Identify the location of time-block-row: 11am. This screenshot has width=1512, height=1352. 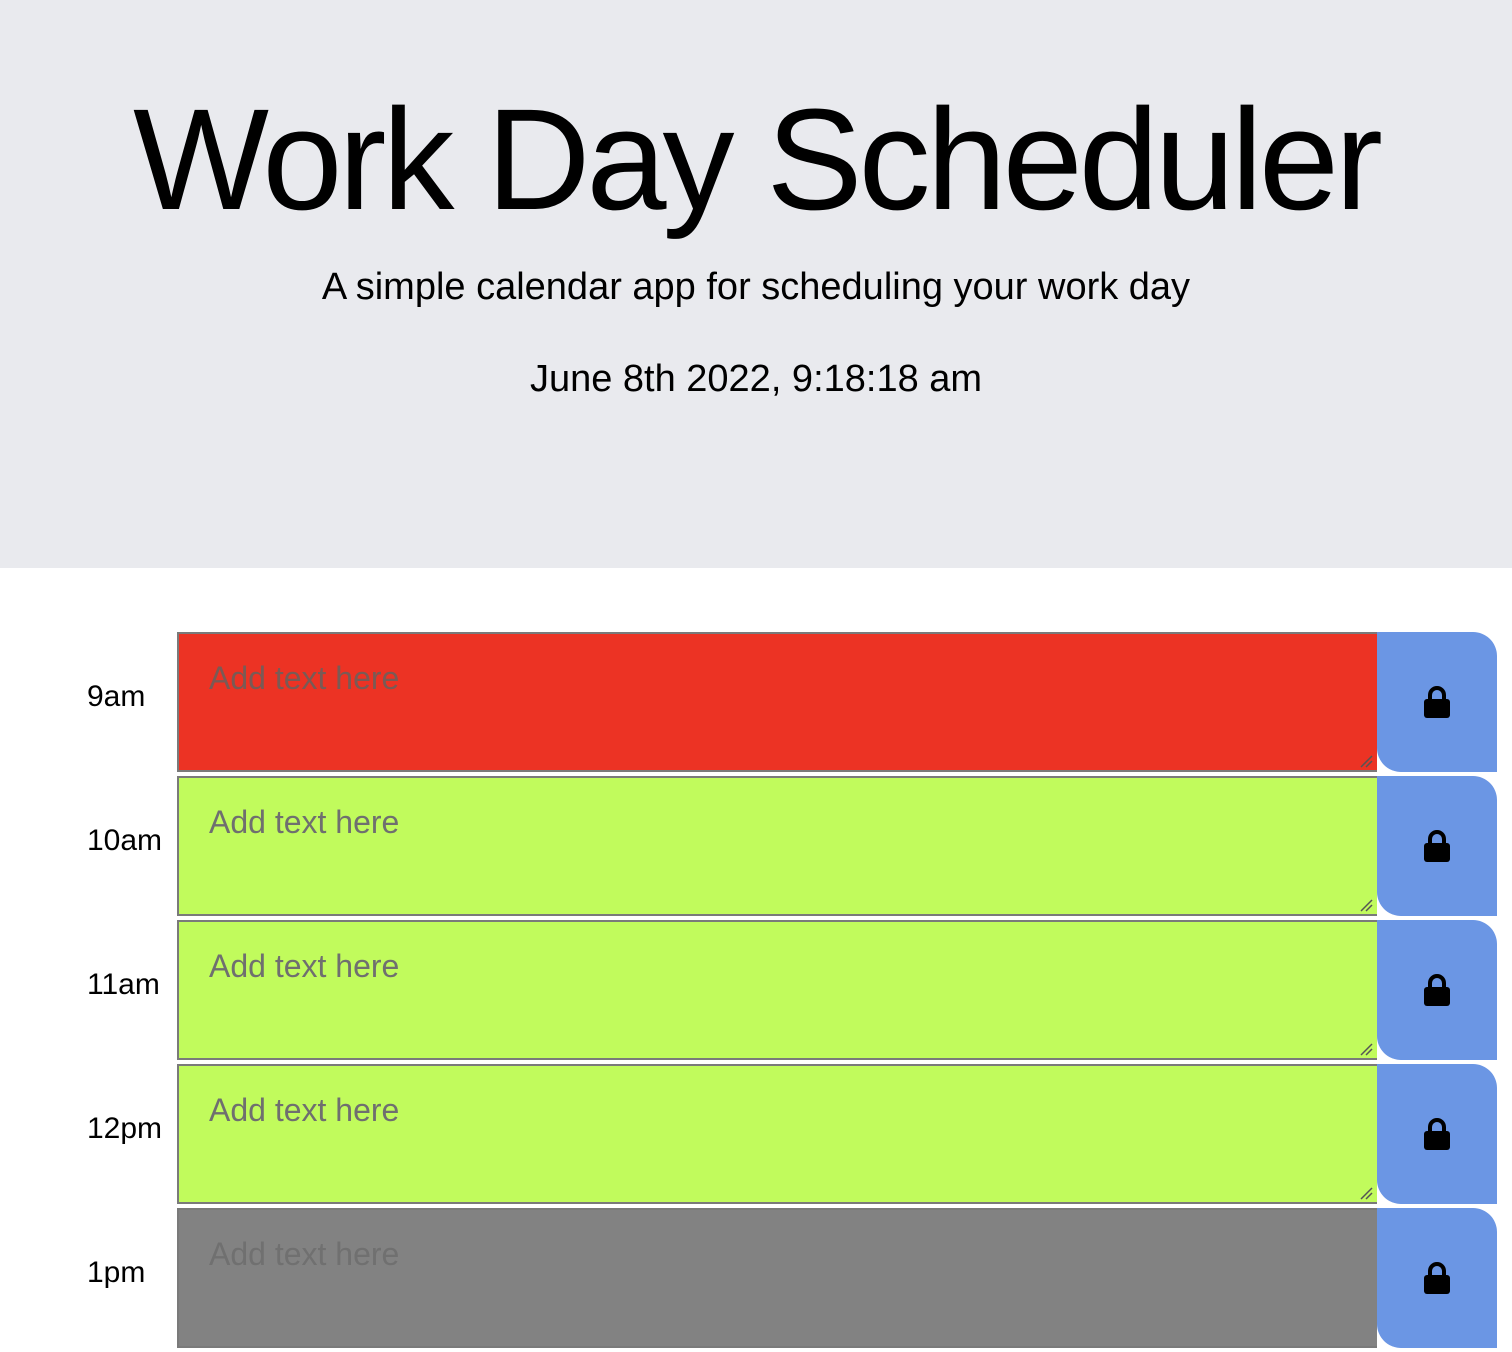
(756, 992).